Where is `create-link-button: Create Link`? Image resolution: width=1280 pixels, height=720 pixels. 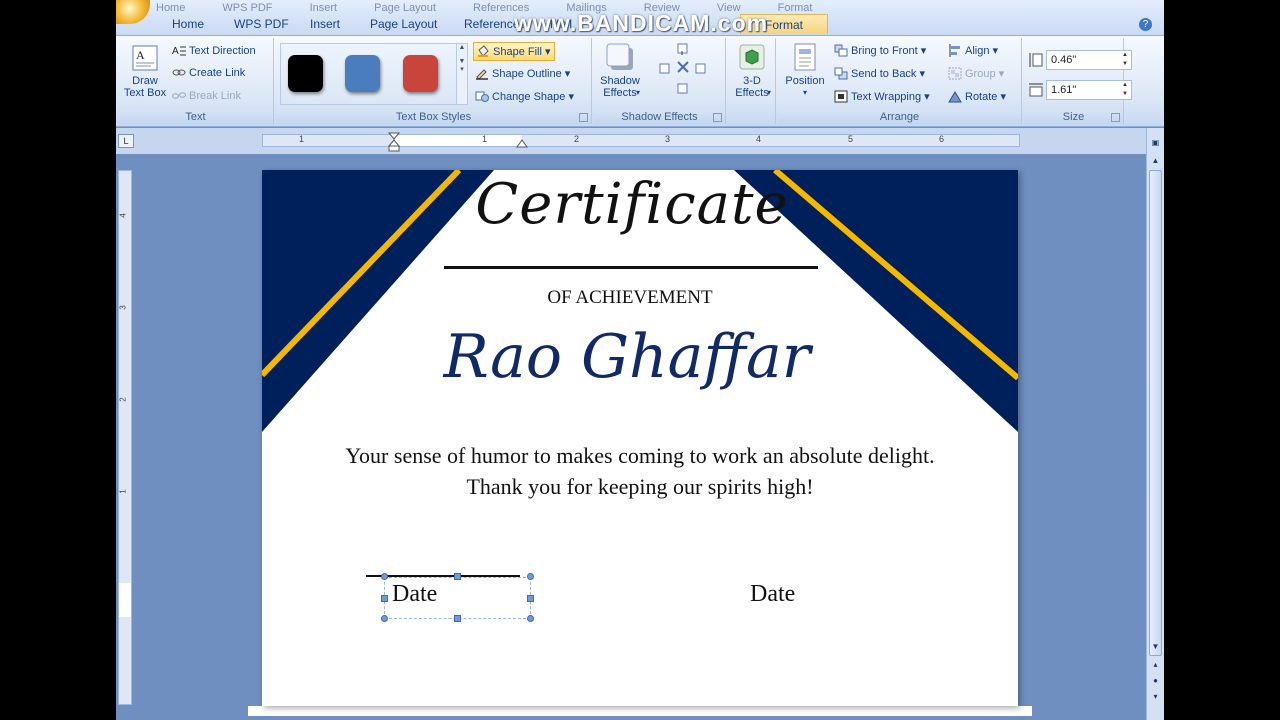 create-link-button: Create Link is located at coordinates (208, 73).